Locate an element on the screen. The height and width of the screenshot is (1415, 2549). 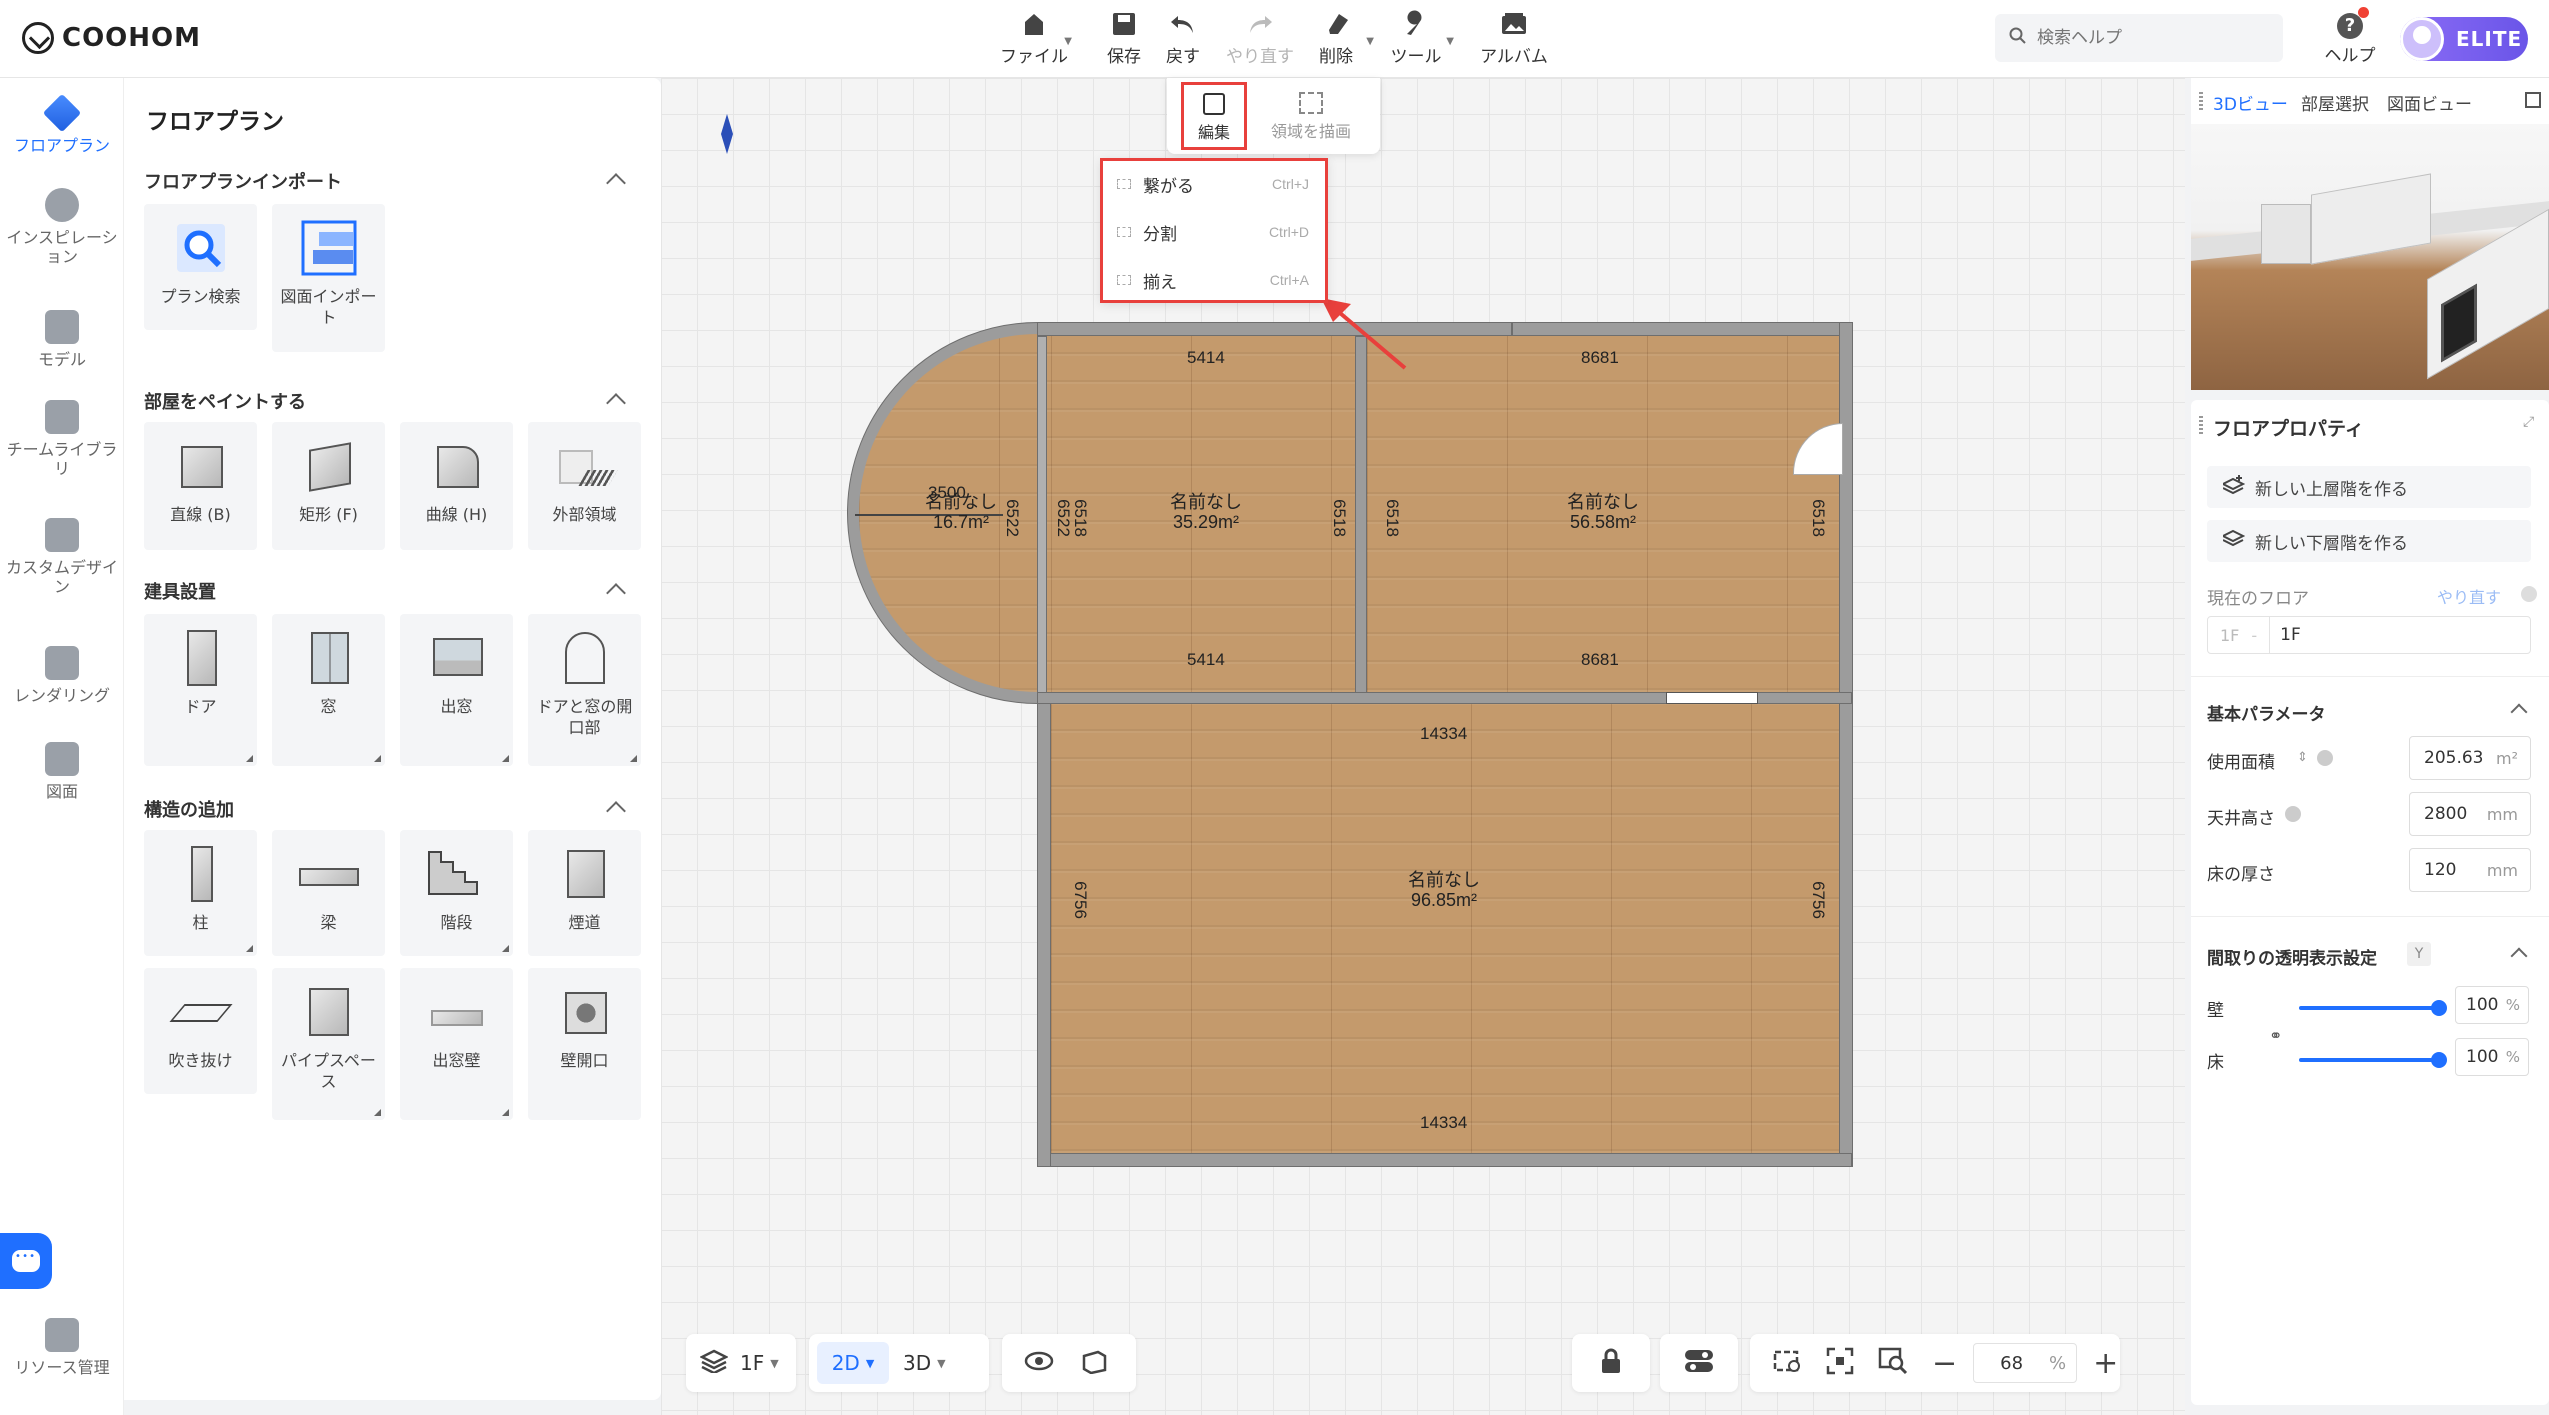
undo-button: 戻す is located at coordinates (1183, 39).